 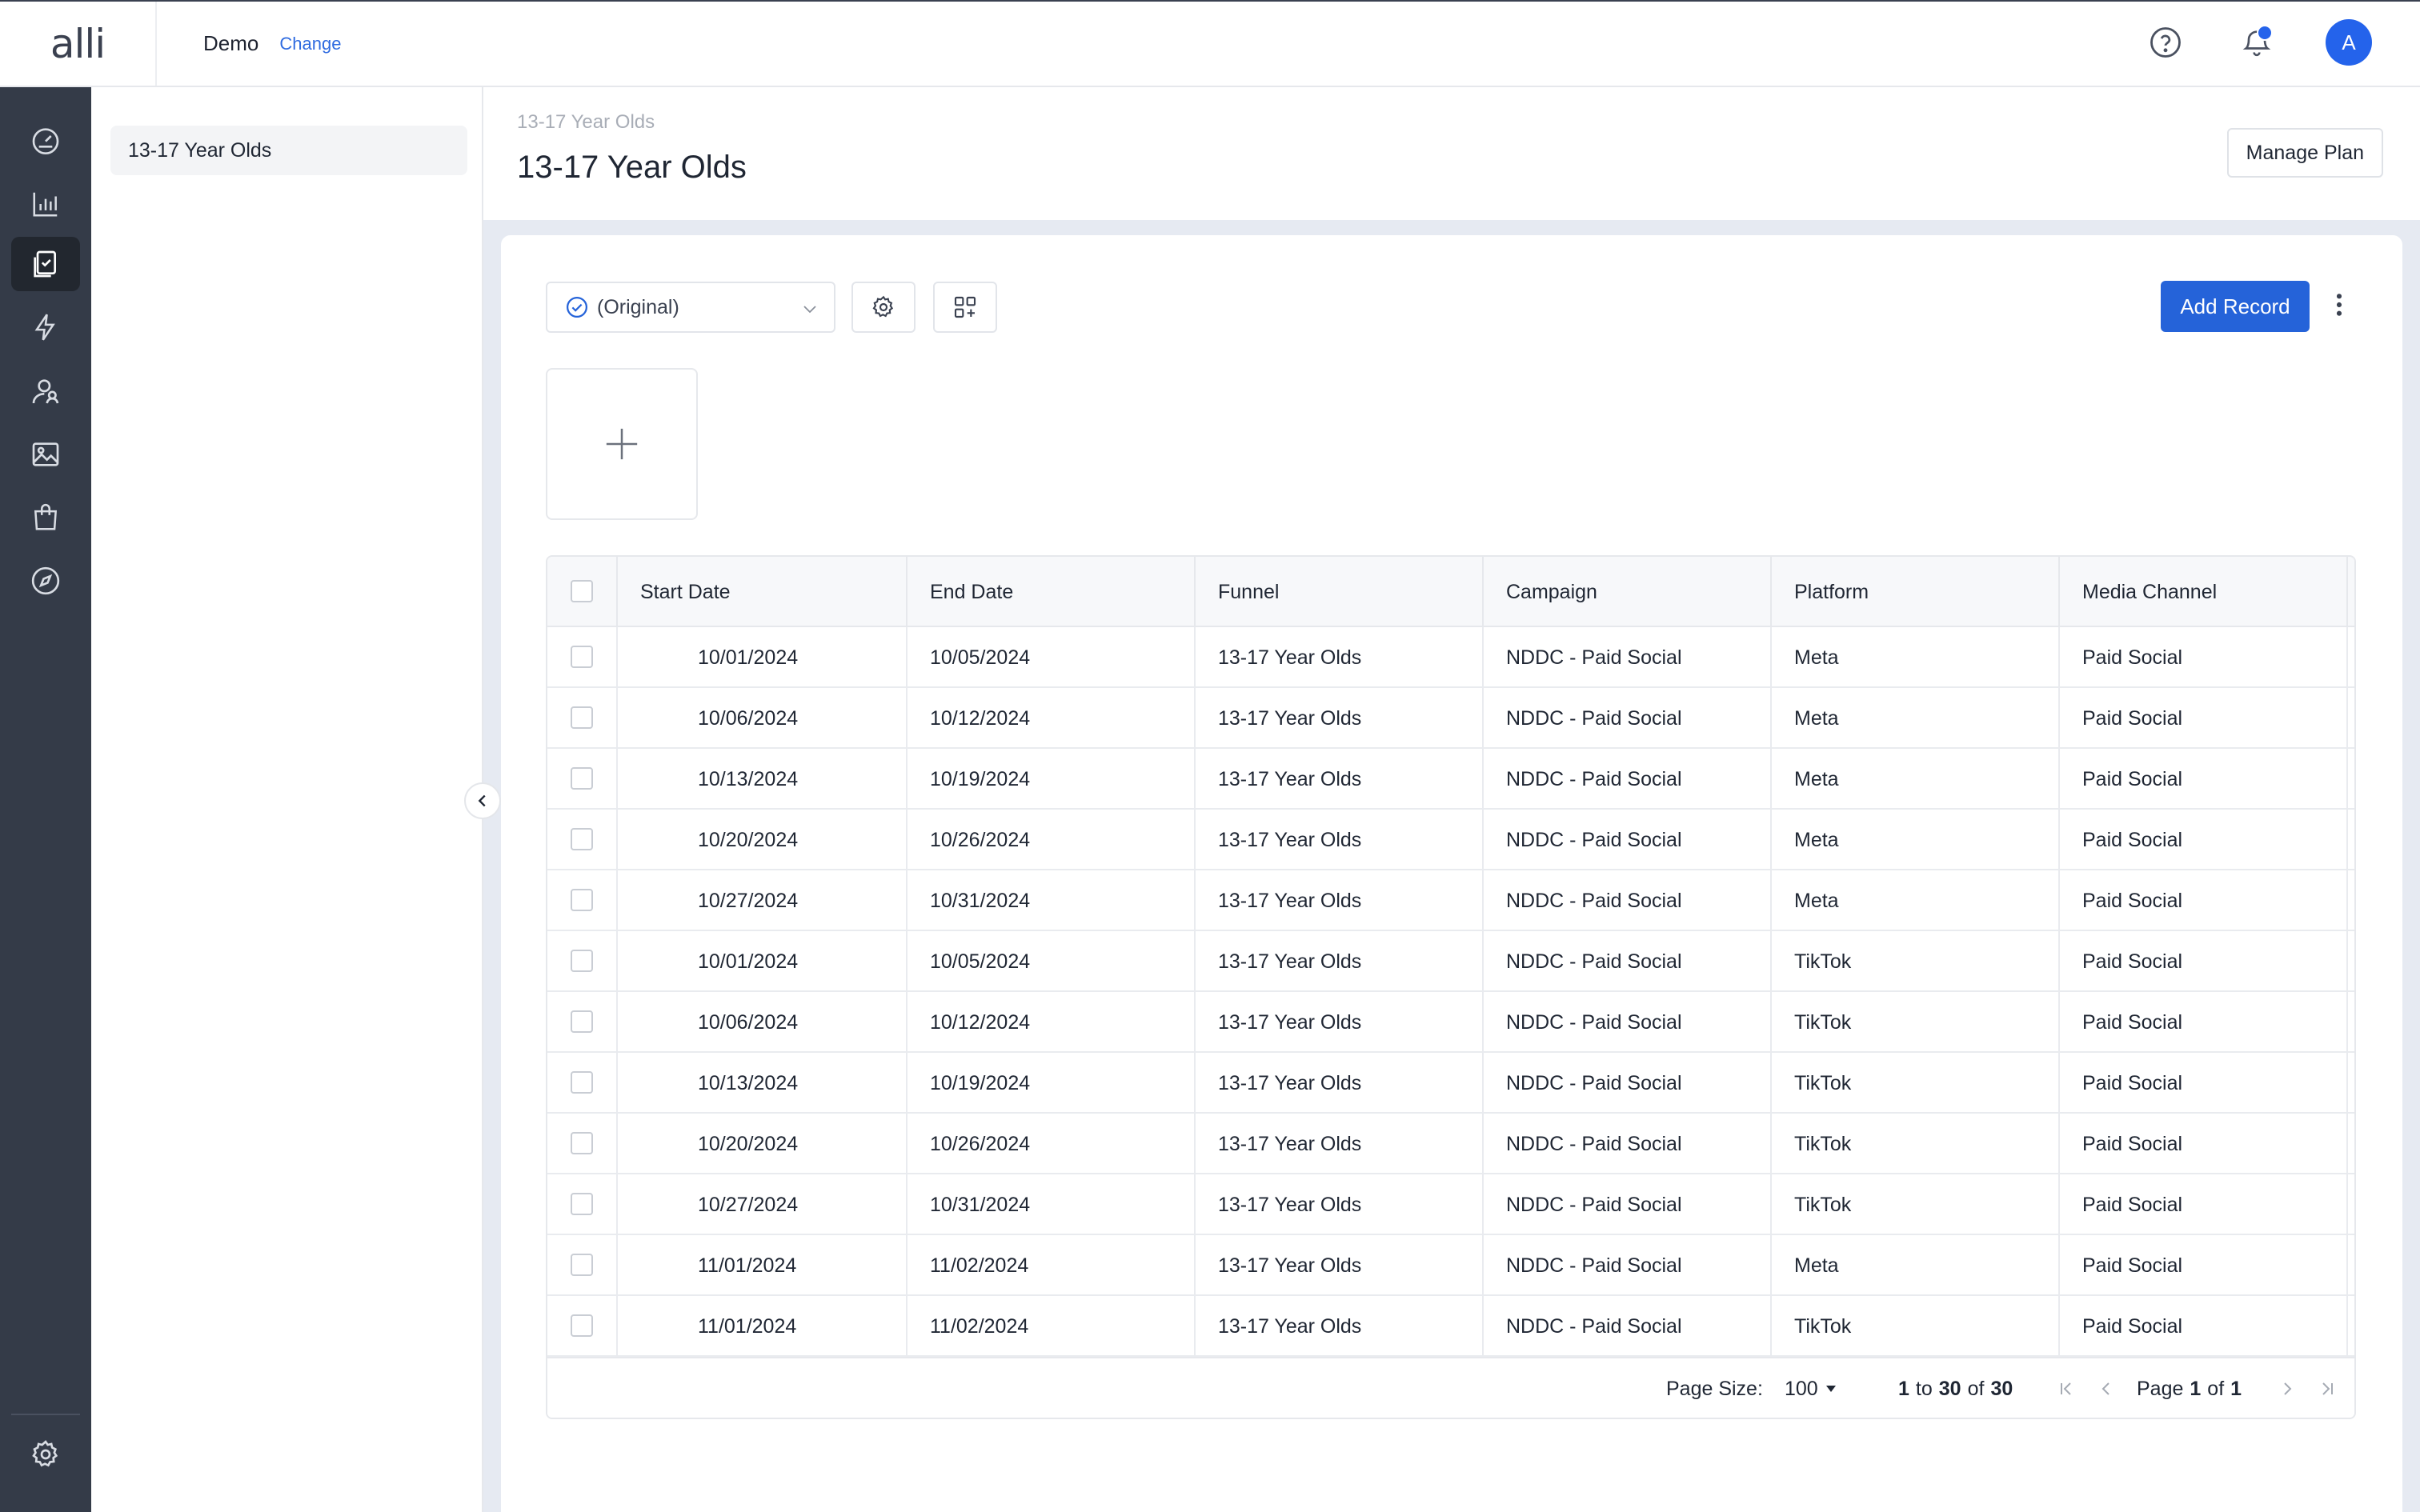 What do you see at coordinates (482, 800) in the screenshot?
I see `collapse-panel-button` at bounding box center [482, 800].